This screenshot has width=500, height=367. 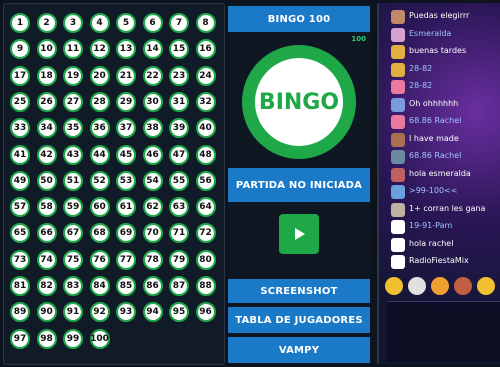 I want to click on bingo-ball-30: 30, so click(x=152, y=101).